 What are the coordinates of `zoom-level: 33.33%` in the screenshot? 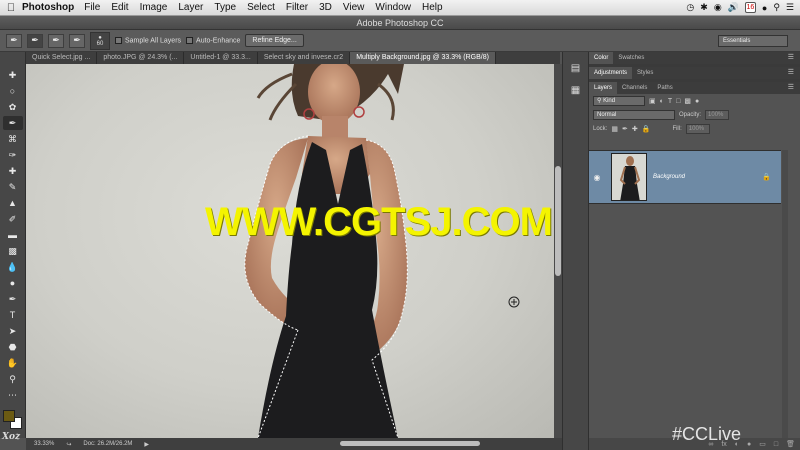 It's located at (44, 444).